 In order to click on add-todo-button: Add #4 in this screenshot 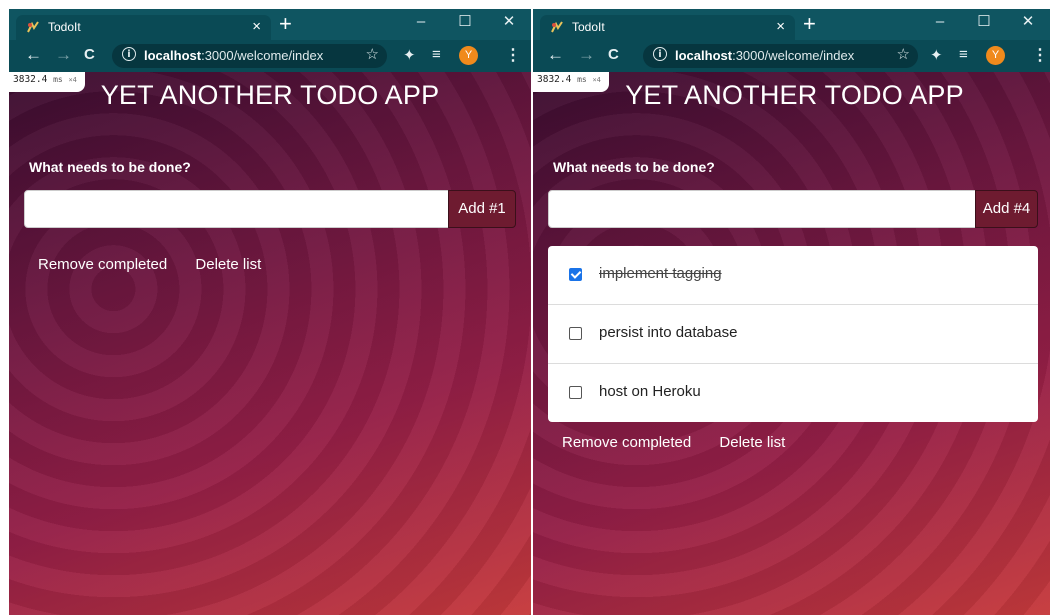, I will do `click(1006, 209)`.